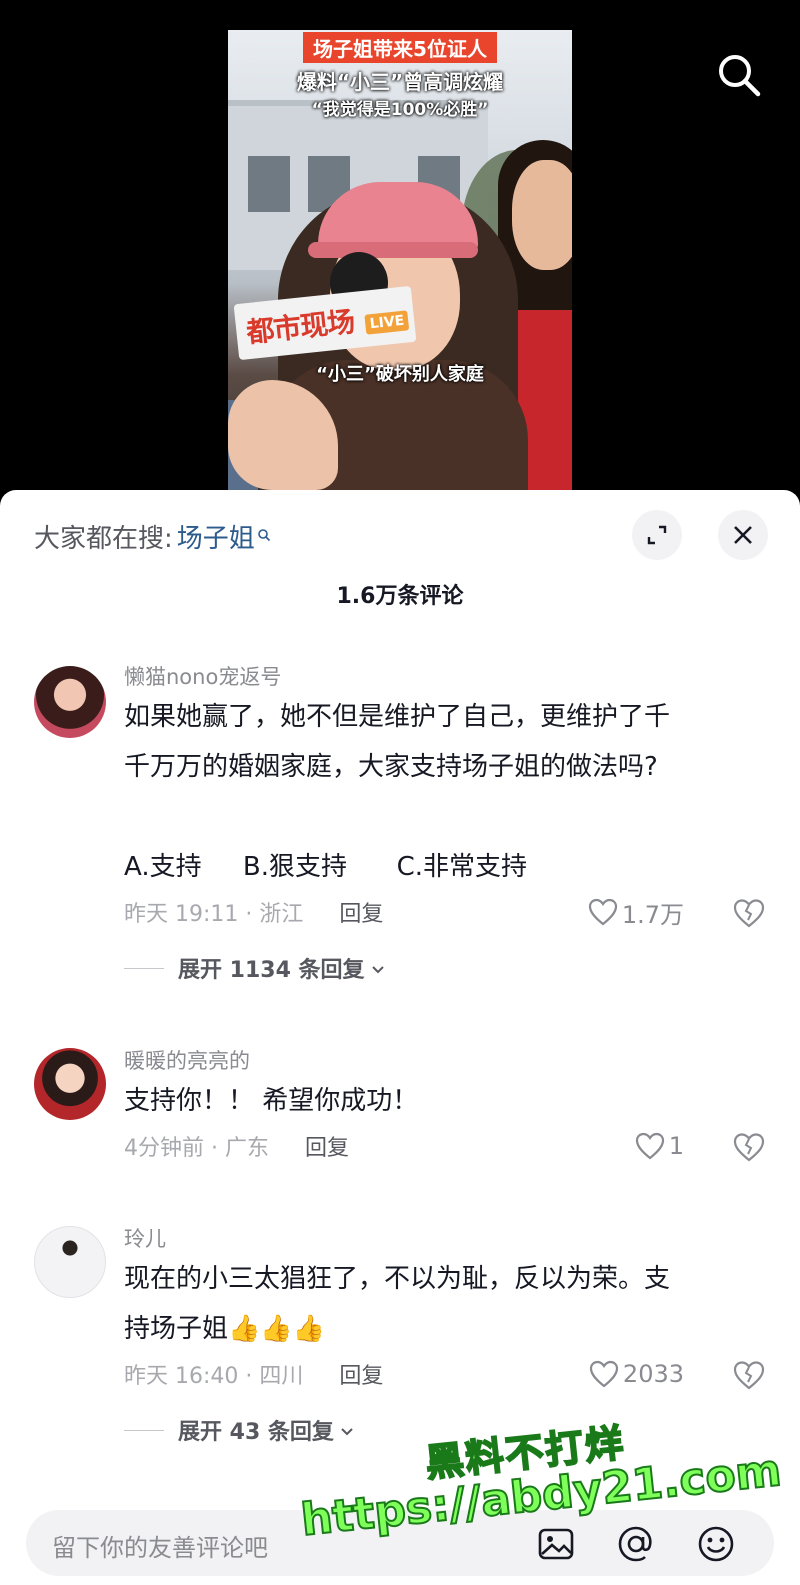 This screenshot has width=800, height=1585. I want to click on like-button: 2033, so click(636, 1374).